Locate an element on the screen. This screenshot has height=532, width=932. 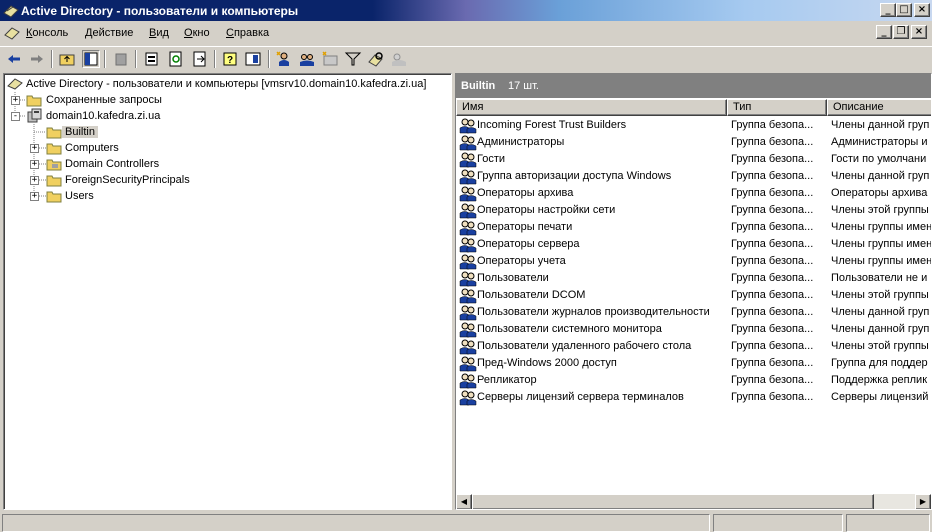
mdi-restore-button: ❐ is located at coordinates (901, 32).